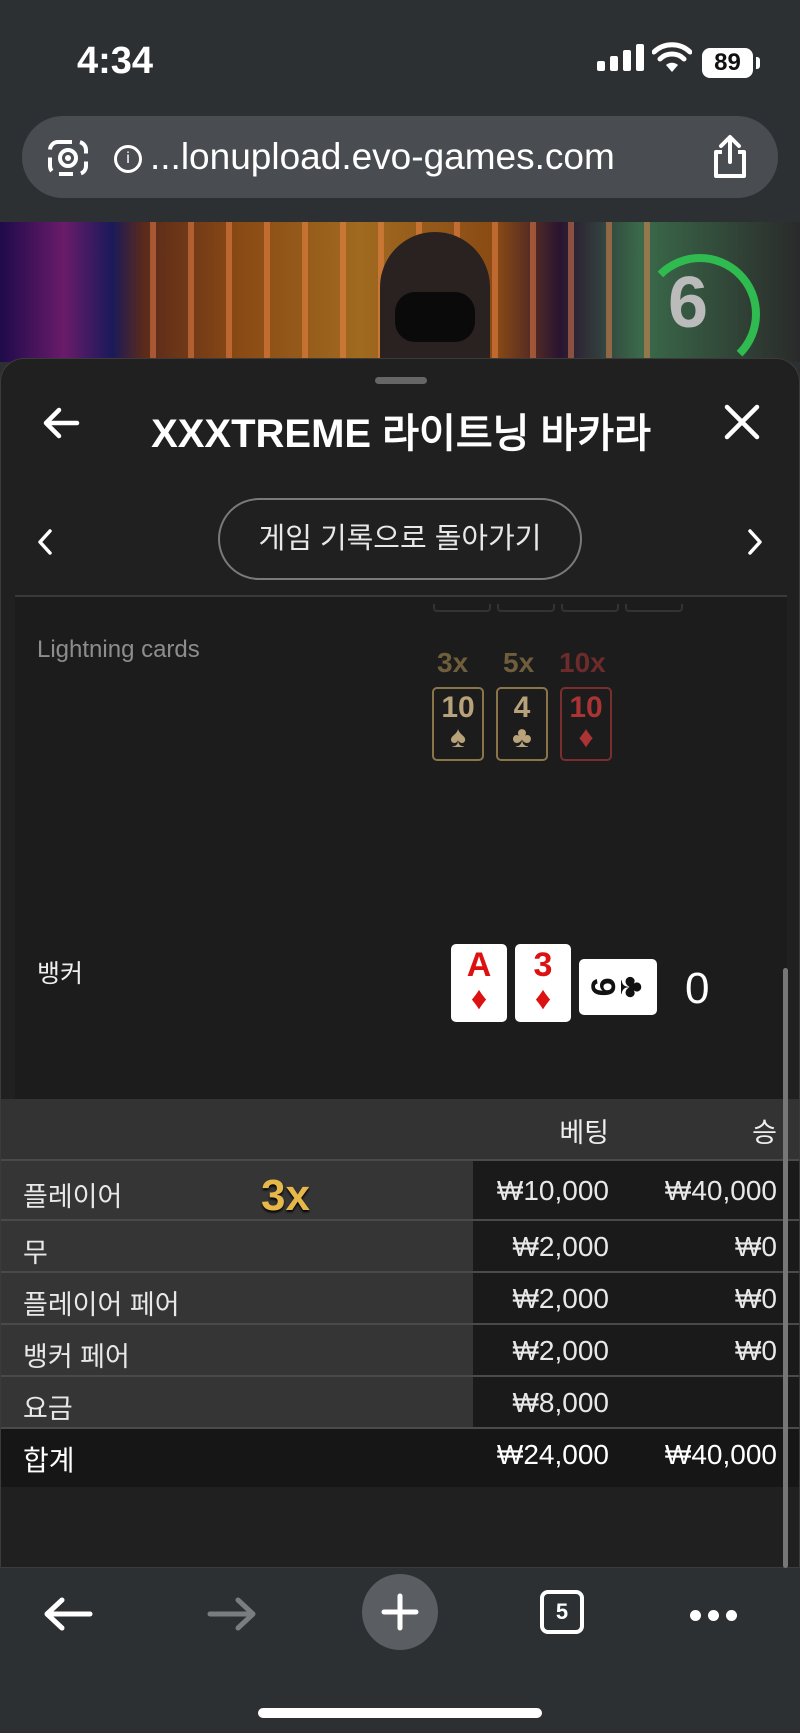 The height and width of the screenshot is (1733, 800). I want to click on column-header-win: 승, so click(764, 1133).